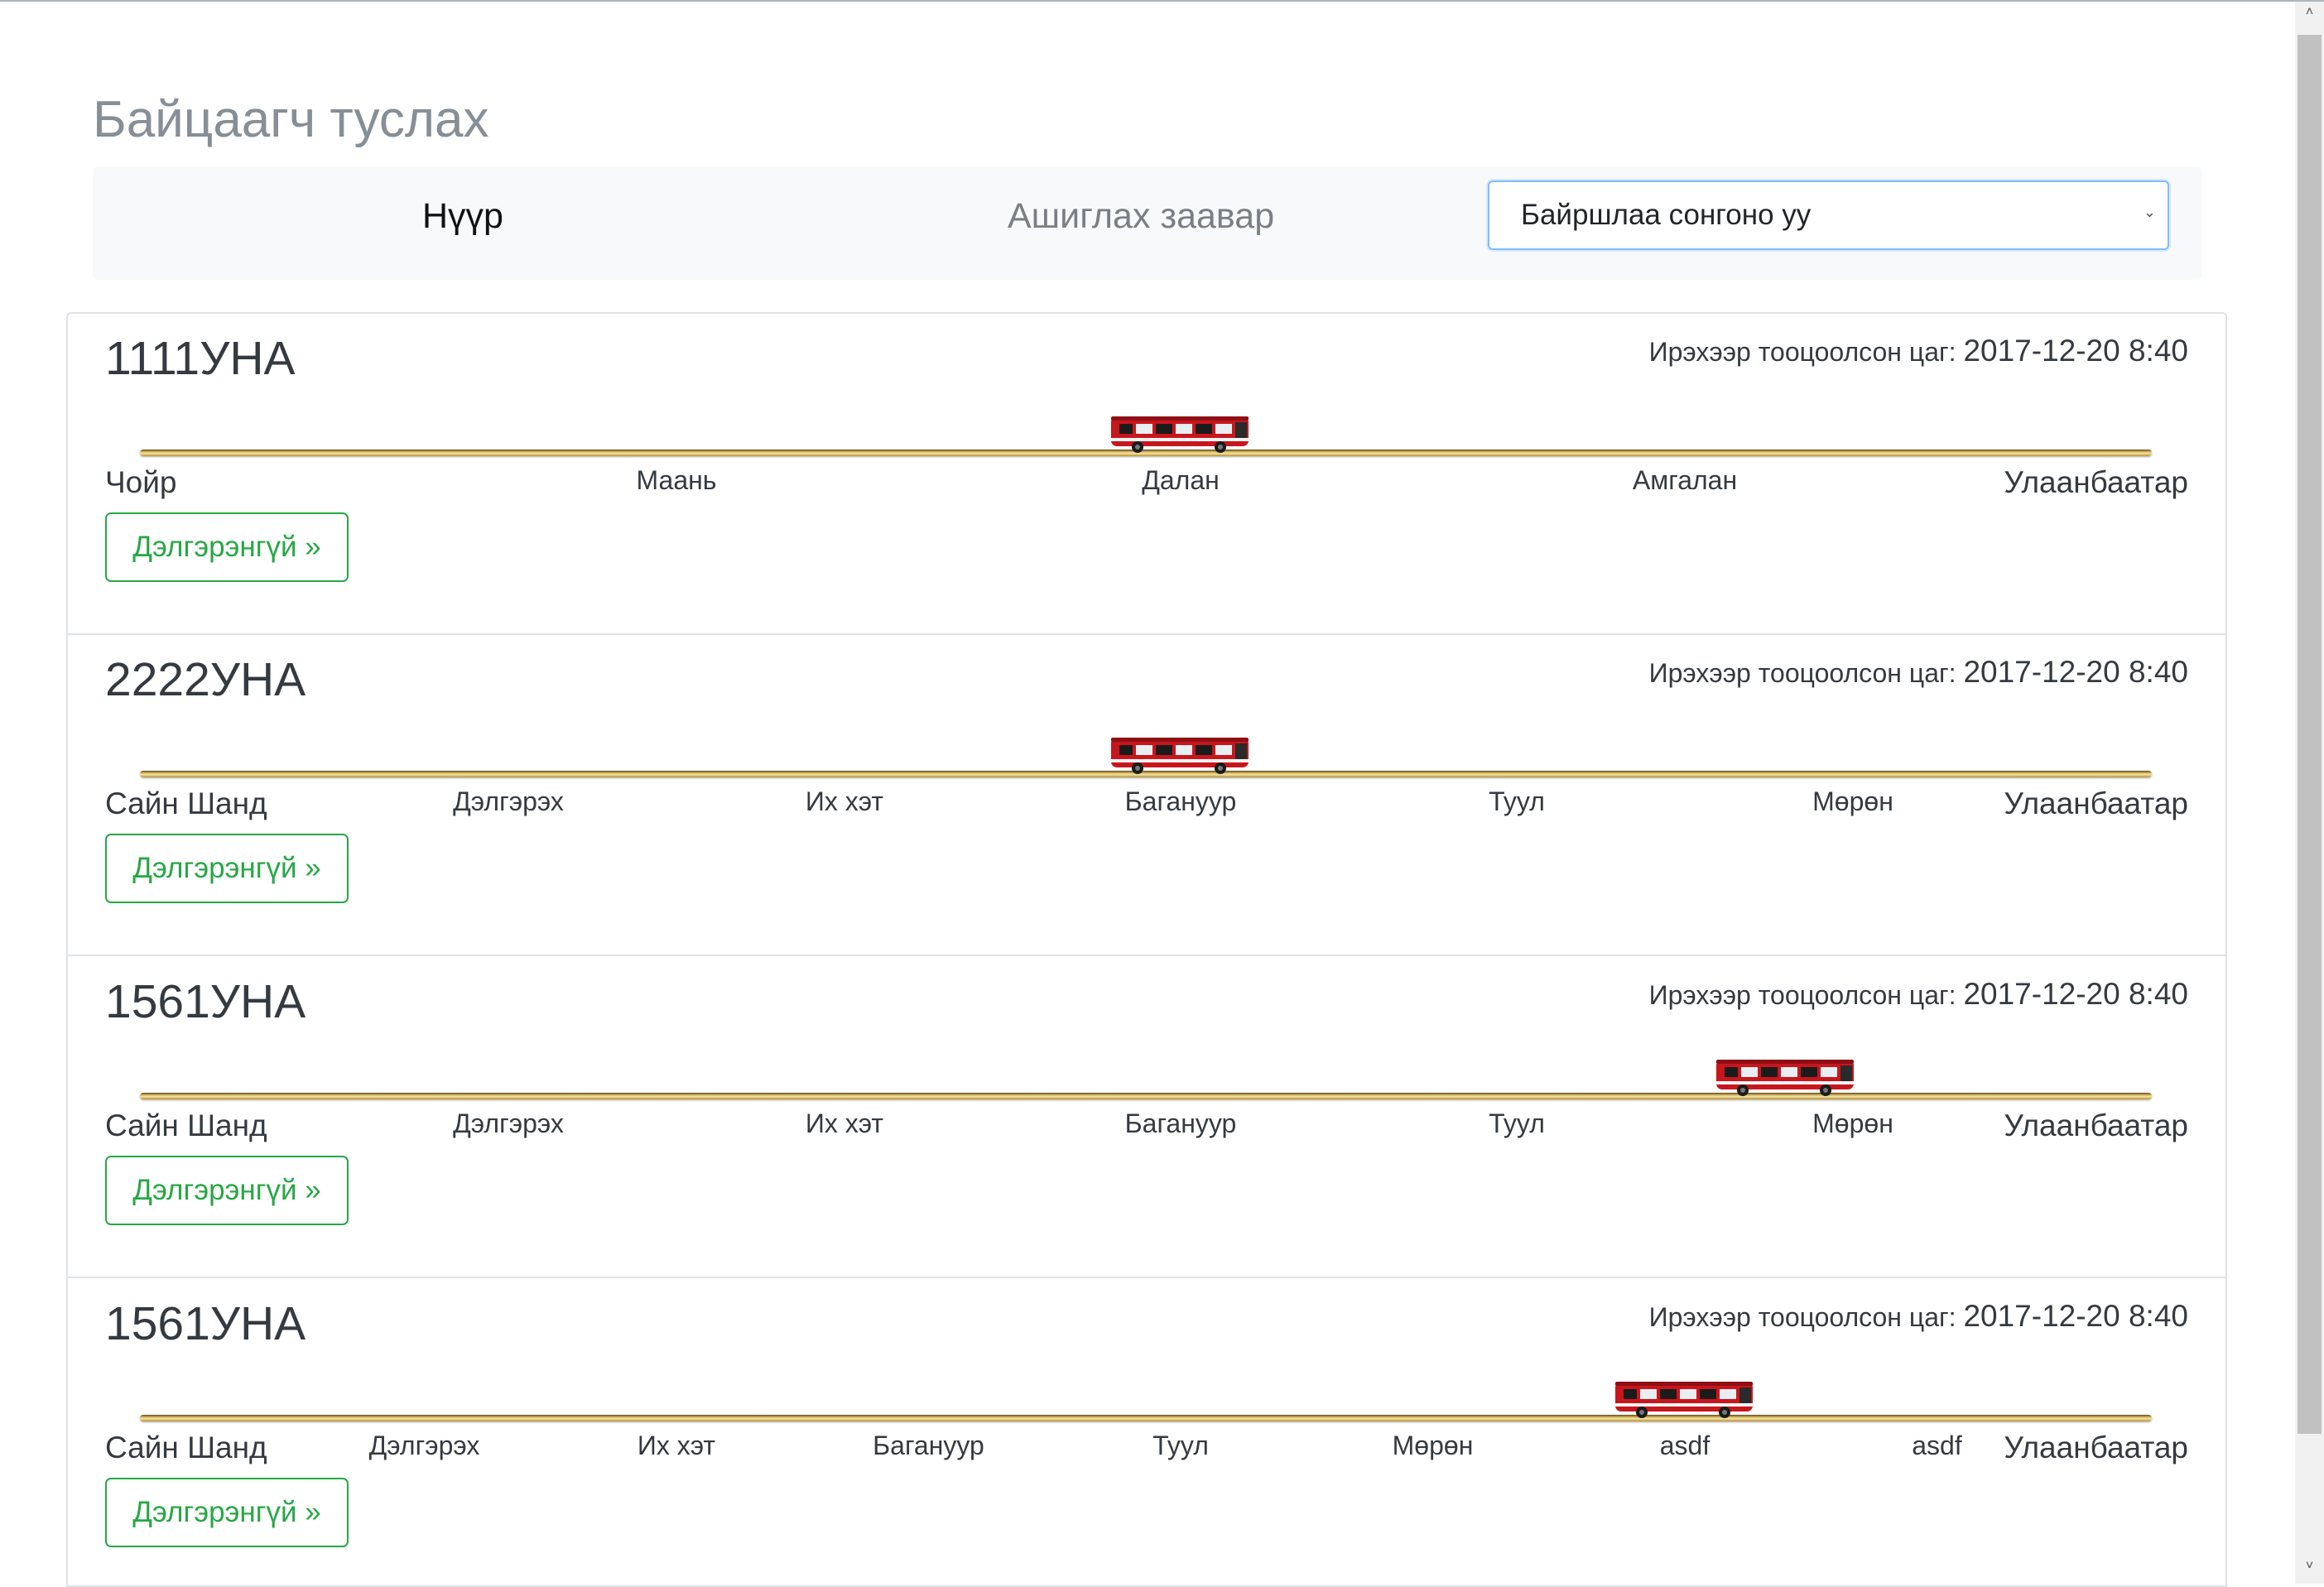 The height and width of the screenshot is (1587, 2324). What do you see at coordinates (676, 480) in the screenshot?
I see `stop-label: Маань` at bounding box center [676, 480].